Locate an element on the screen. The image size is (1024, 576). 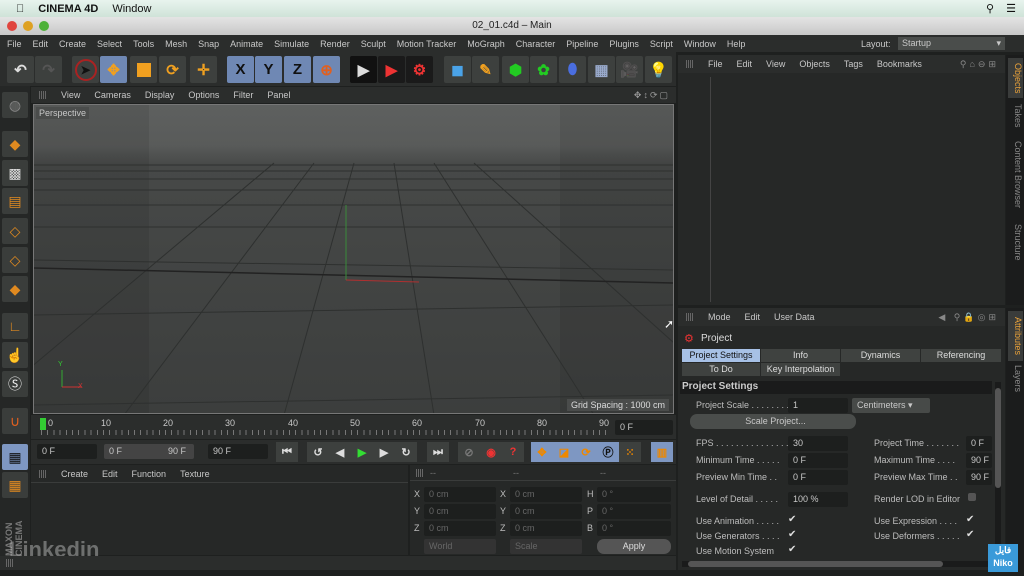
timeline-window-icon: ▥ is located at coordinates (662, 452).